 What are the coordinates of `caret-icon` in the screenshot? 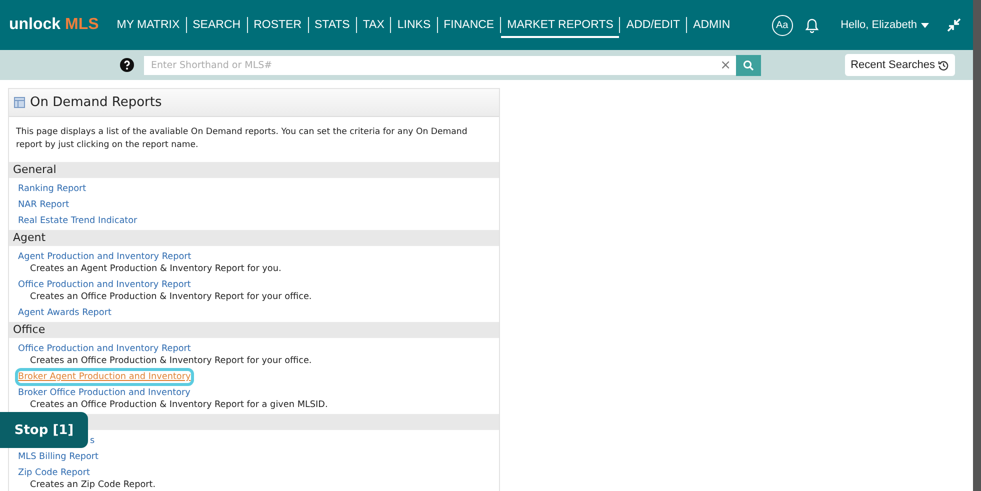 It's located at (925, 25).